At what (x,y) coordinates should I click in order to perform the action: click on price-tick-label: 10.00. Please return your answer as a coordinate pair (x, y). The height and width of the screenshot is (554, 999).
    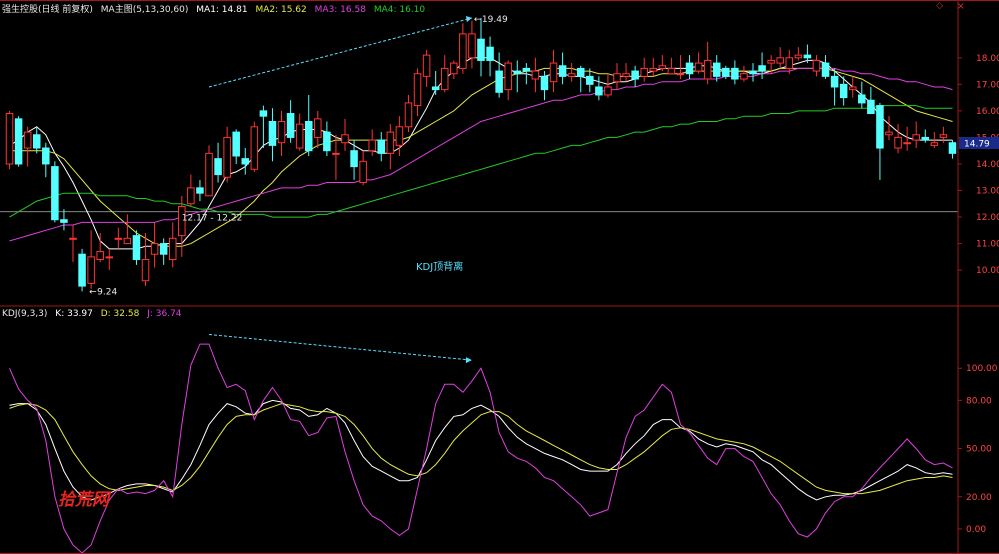
    Looking at the image, I should click on (987, 271).